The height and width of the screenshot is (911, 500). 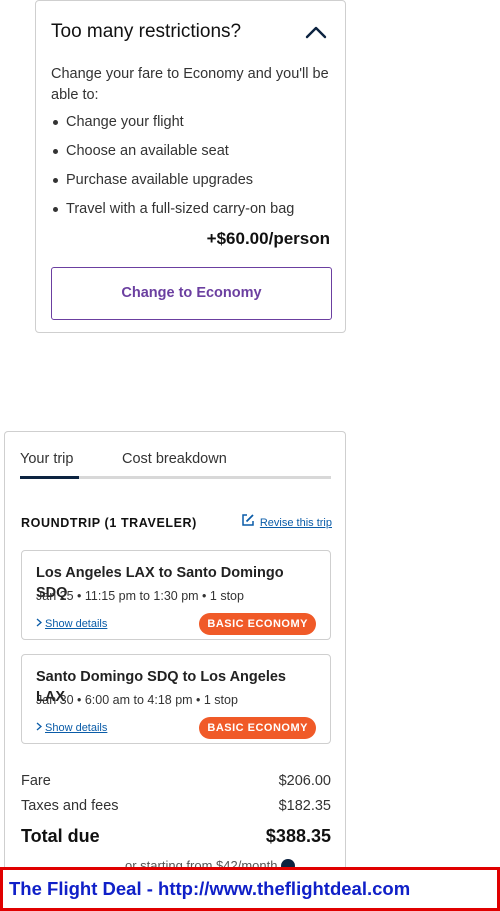 What do you see at coordinates (49, 463) in the screenshot?
I see `tab-your-trip: Your trip` at bounding box center [49, 463].